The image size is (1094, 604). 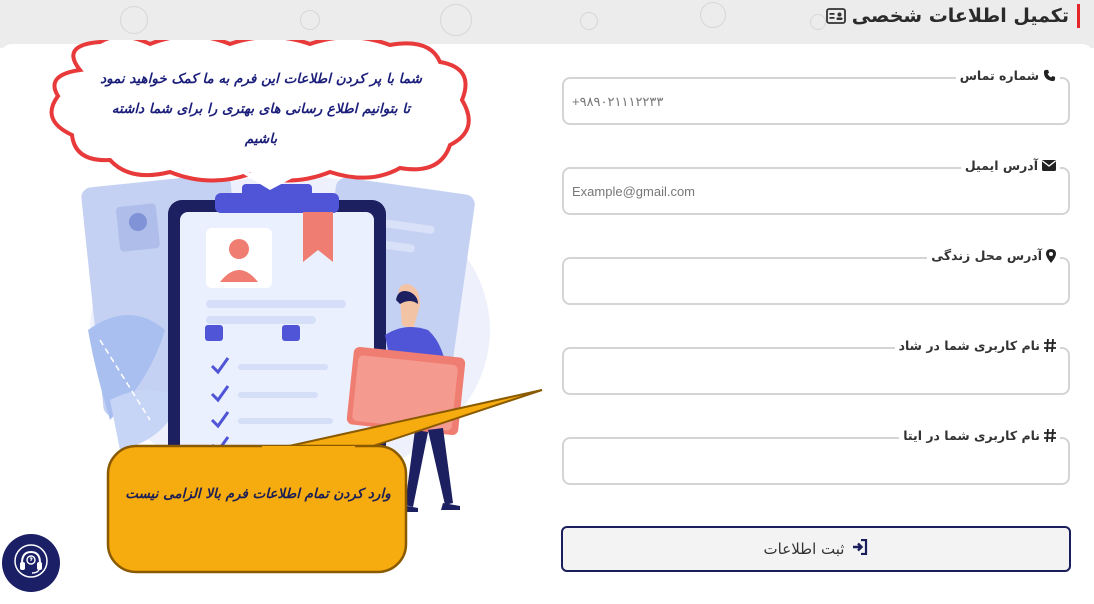 I want to click on shad-label-text: نام کاربری شما در شاد, so click(x=969, y=345).